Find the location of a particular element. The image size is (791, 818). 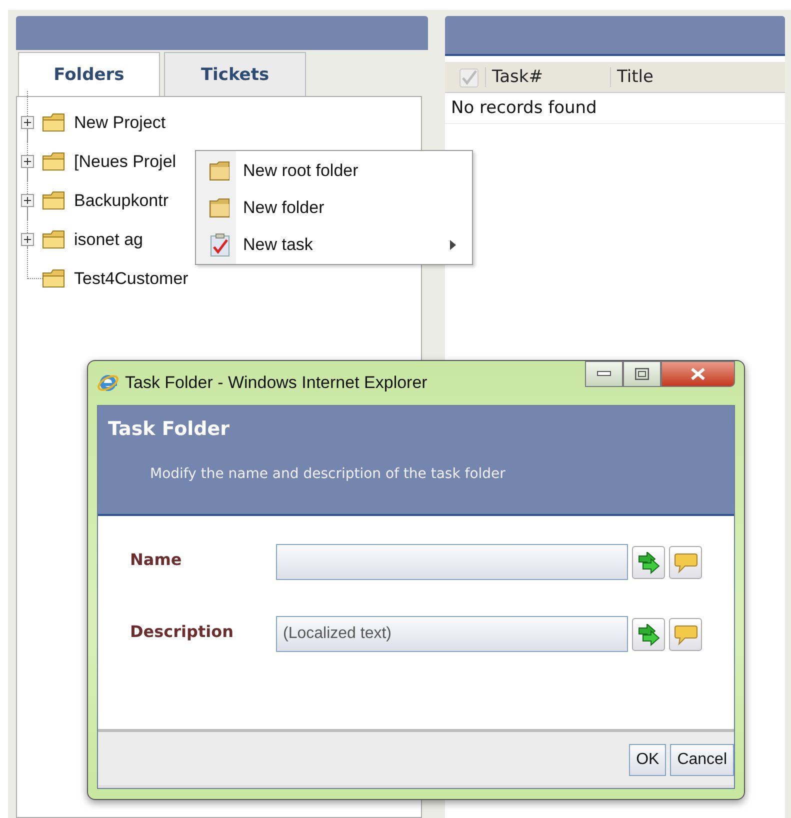

menu-item: New folder is located at coordinates (334, 207).